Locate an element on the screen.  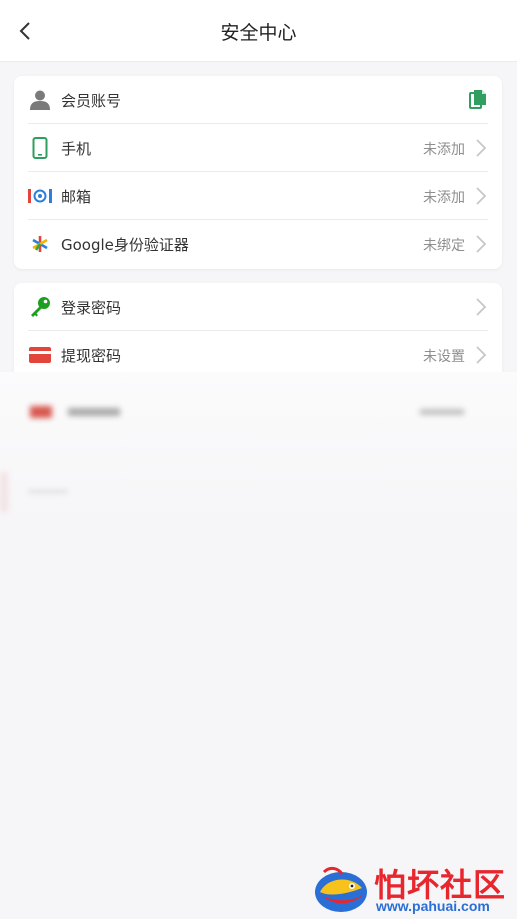
google-authenticator-status: 未绑定 is located at coordinates (444, 246).